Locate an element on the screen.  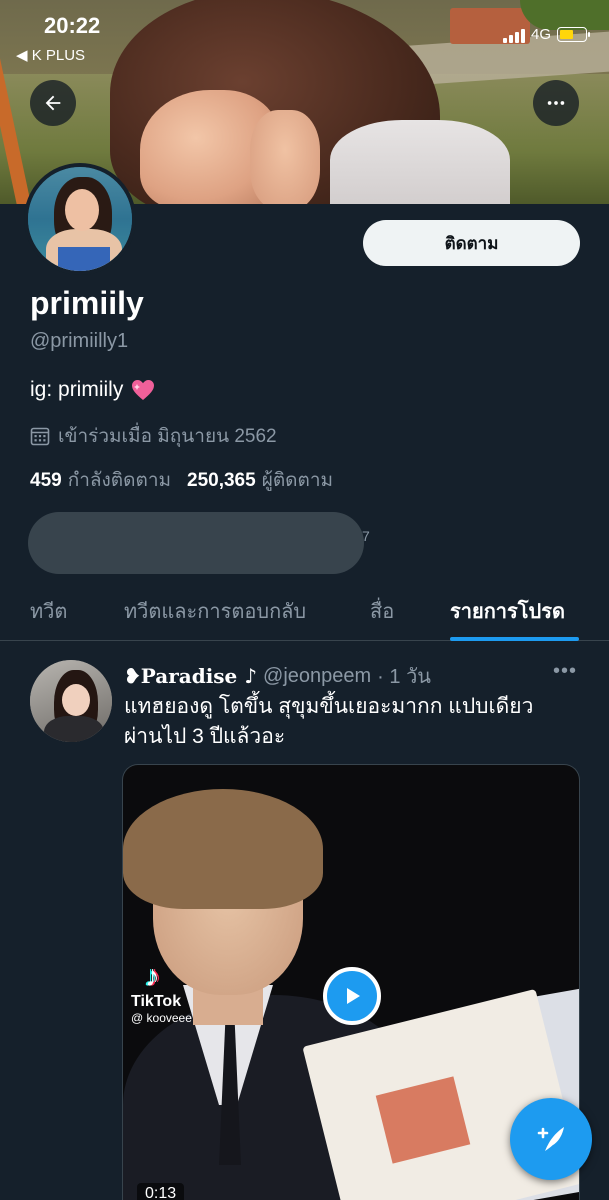
following-label: กำลังติดตาม is located at coordinates (119, 480).